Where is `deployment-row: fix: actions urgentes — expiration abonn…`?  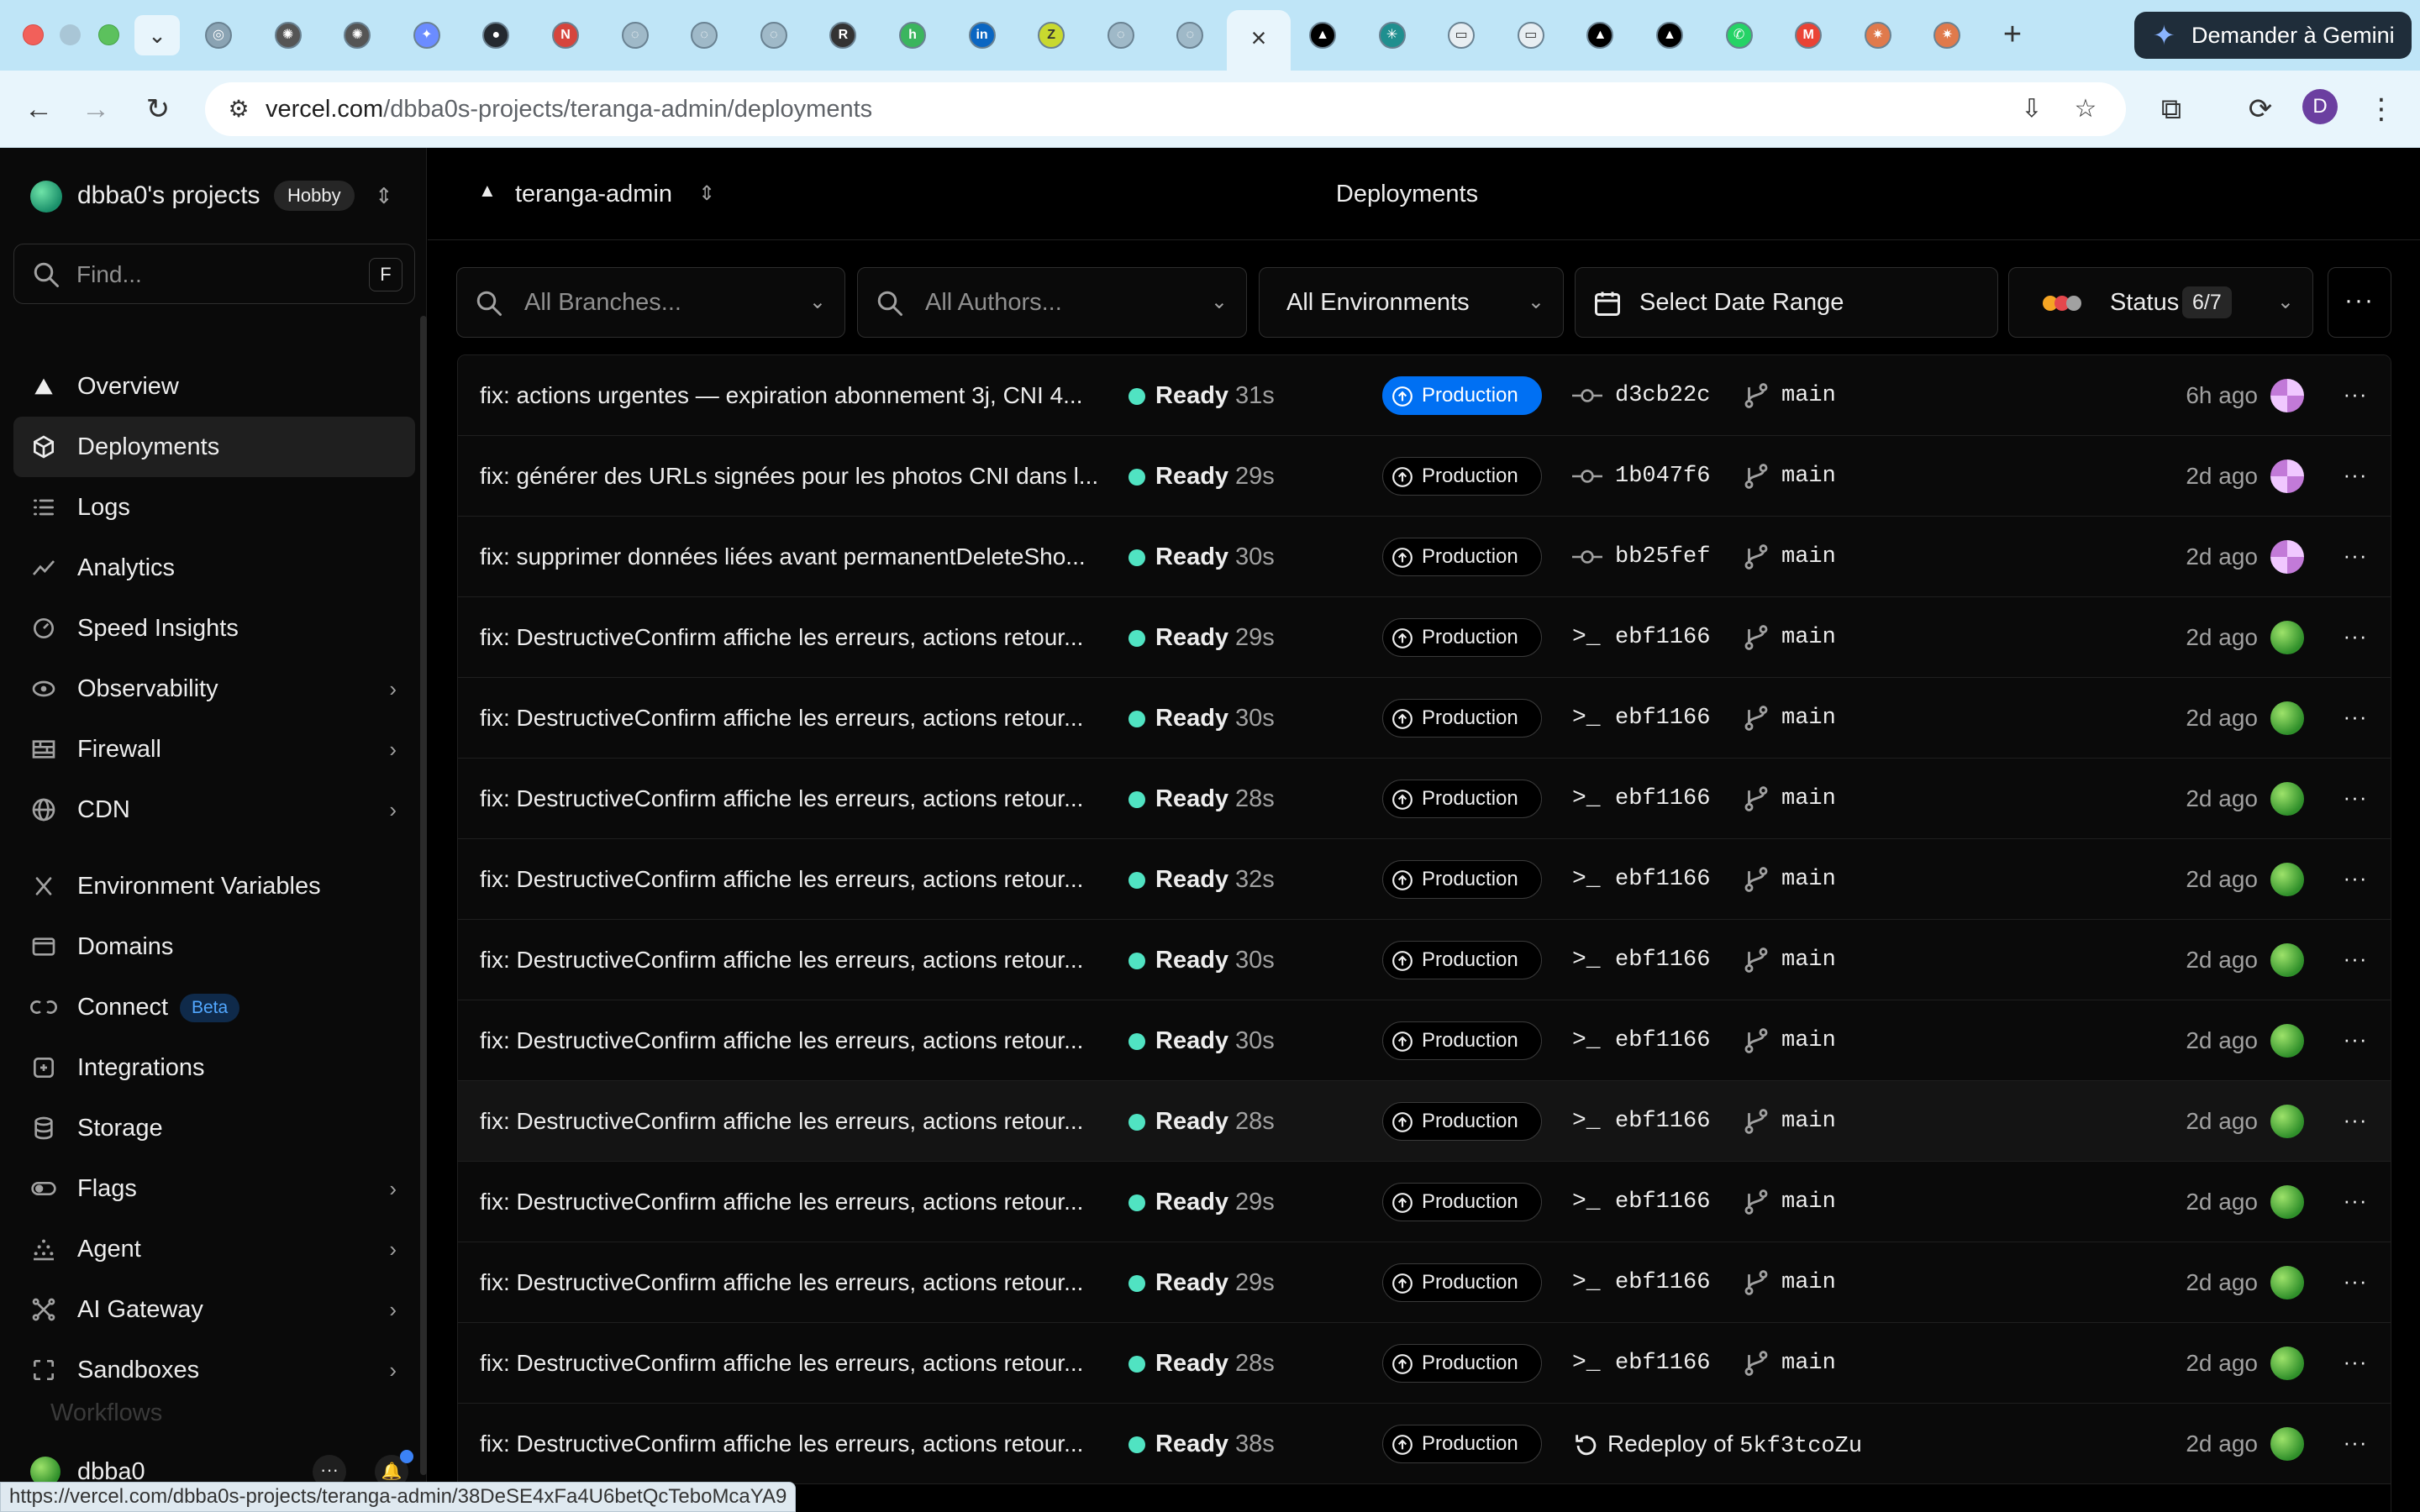 deployment-row: fix: actions urgentes — expiration abonn… is located at coordinates (1424, 395).